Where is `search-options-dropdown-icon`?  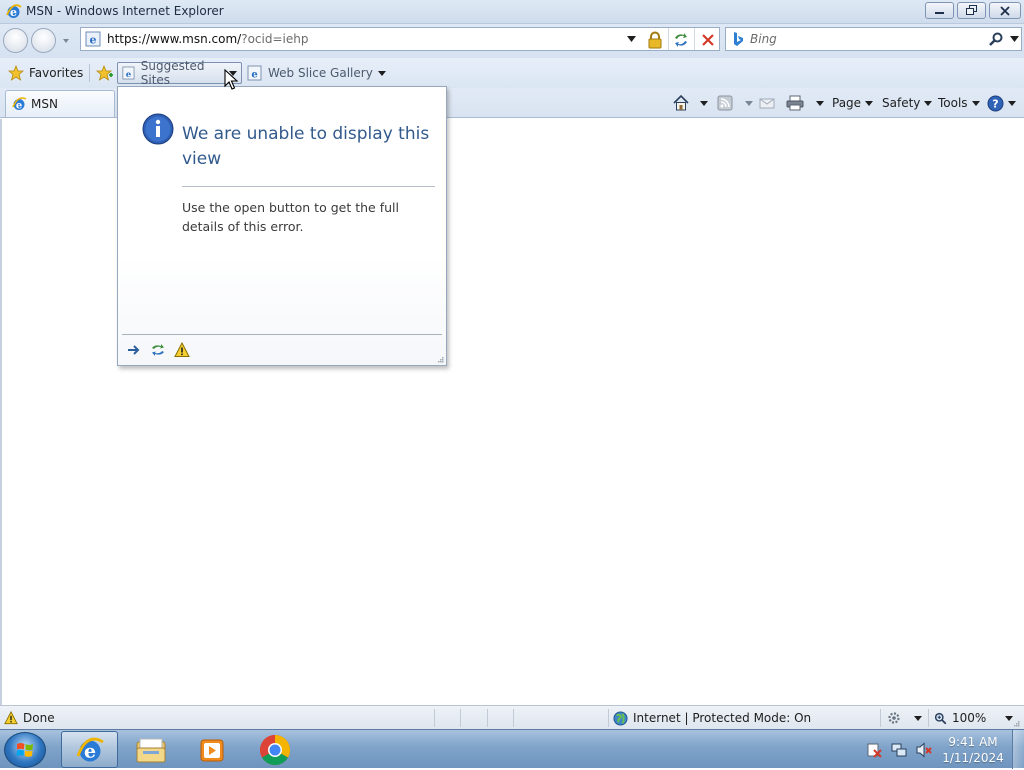 search-options-dropdown-icon is located at coordinates (1014, 39).